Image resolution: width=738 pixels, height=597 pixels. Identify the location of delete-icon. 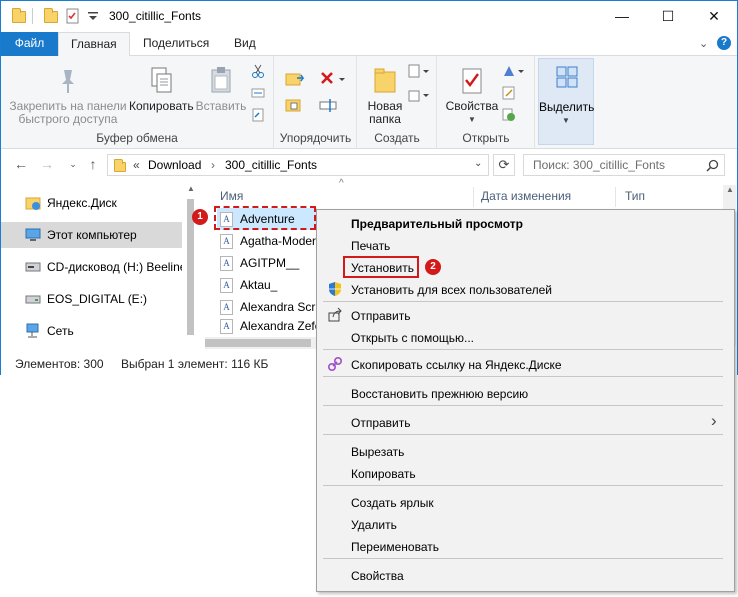
(334, 77).